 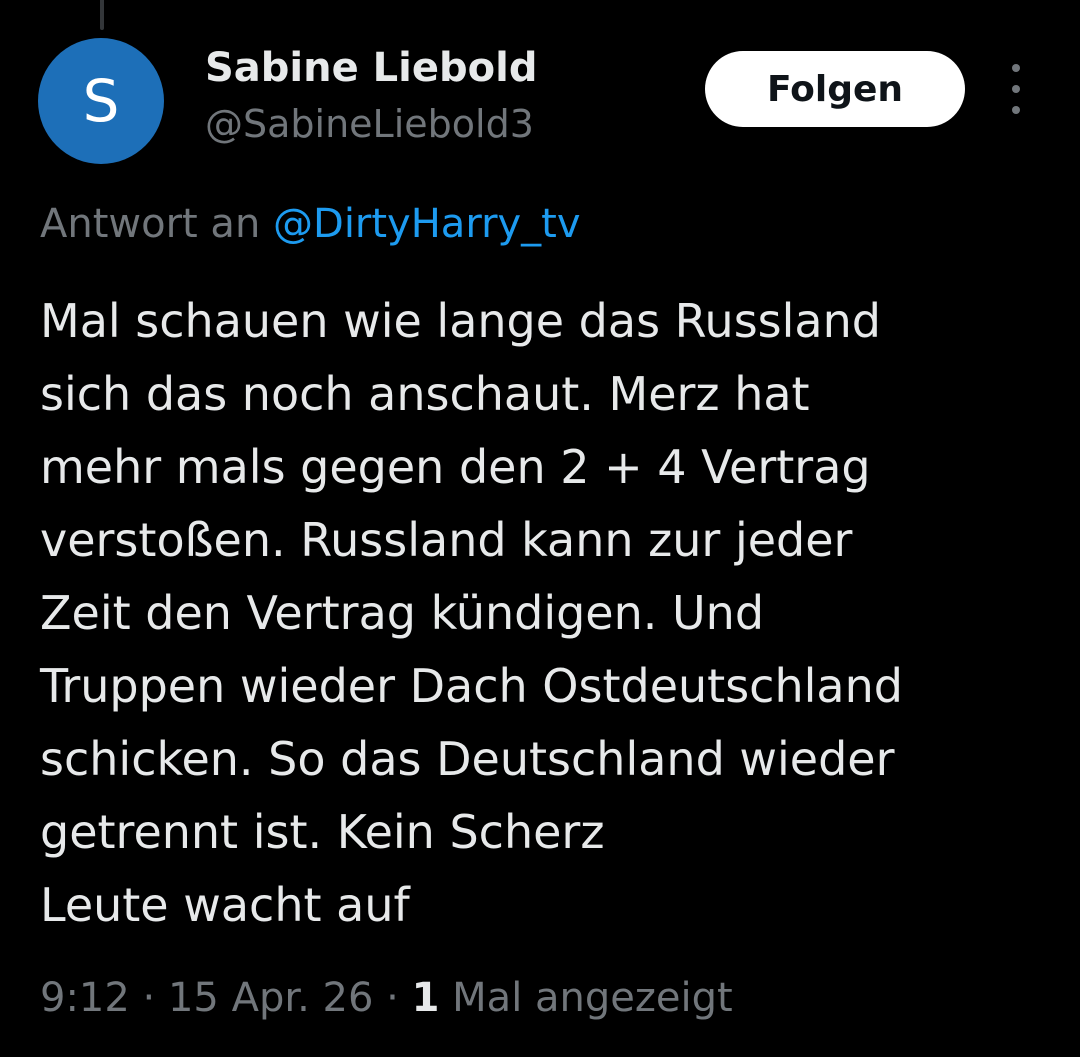 What do you see at coordinates (425, 998) in the screenshot?
I see `views-count: 1` at bounding box center [425, 998].